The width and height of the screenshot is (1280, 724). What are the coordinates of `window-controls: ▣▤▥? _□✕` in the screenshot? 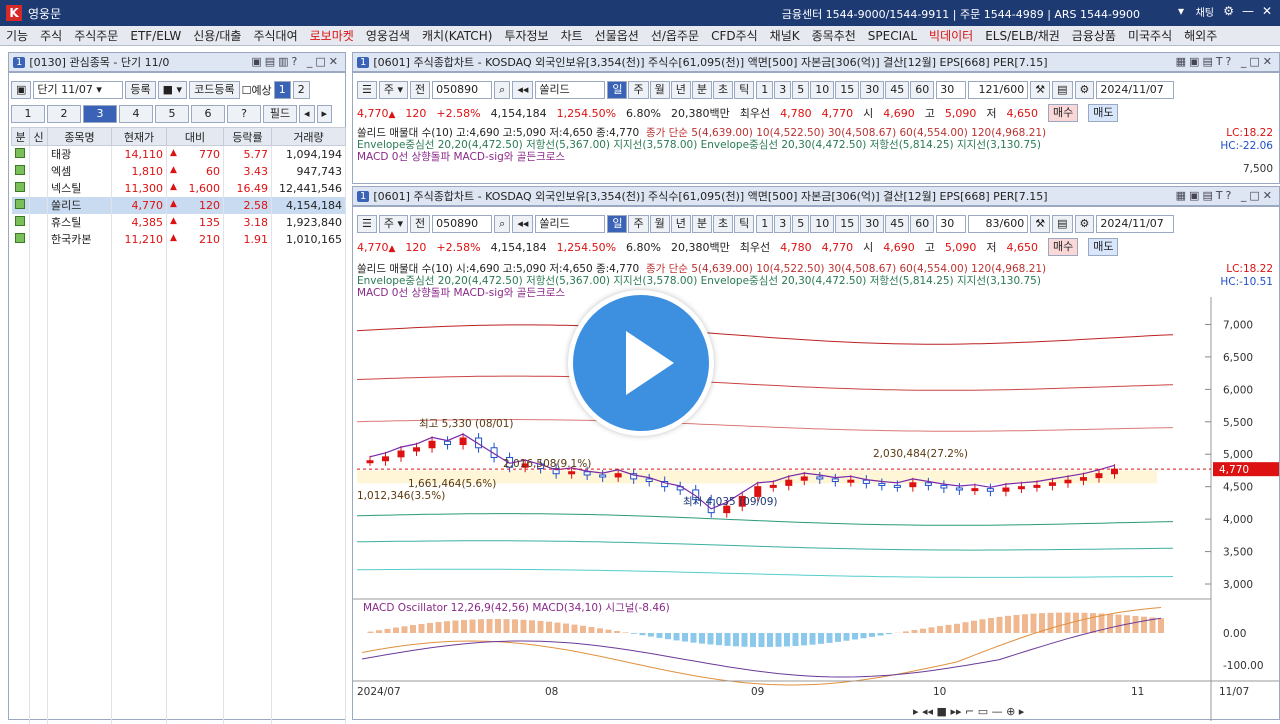 It's located at (296, 61).